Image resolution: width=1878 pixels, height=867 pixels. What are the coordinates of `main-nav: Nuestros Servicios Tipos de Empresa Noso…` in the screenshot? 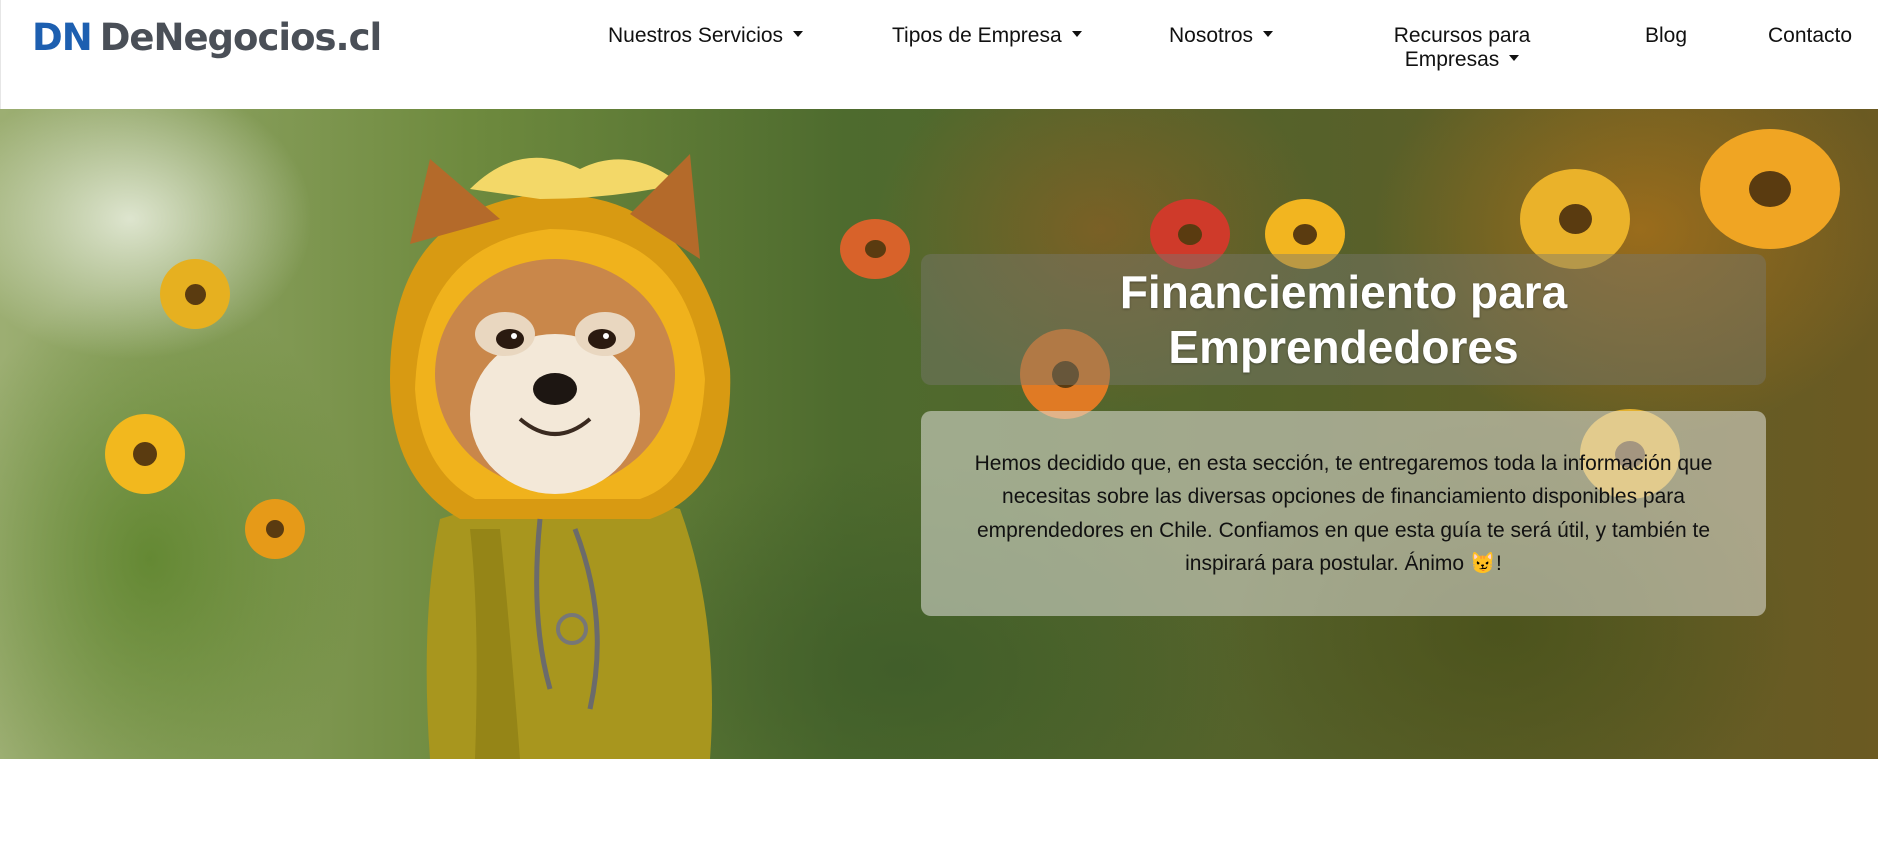 It's located at (939, 54).